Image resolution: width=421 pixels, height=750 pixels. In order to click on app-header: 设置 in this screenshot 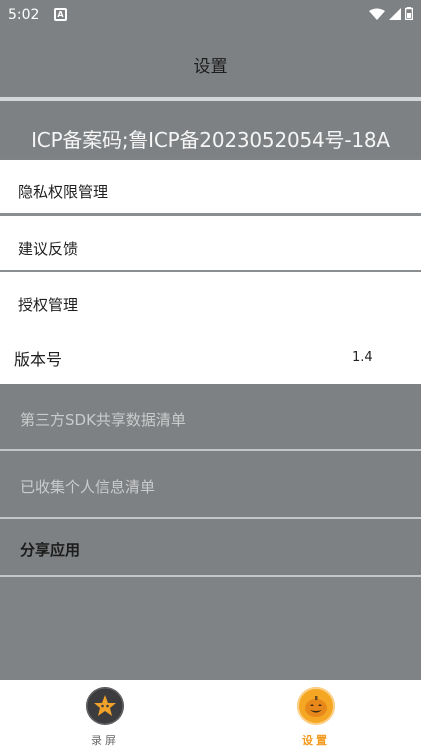, I will do `click(210, 64)`.